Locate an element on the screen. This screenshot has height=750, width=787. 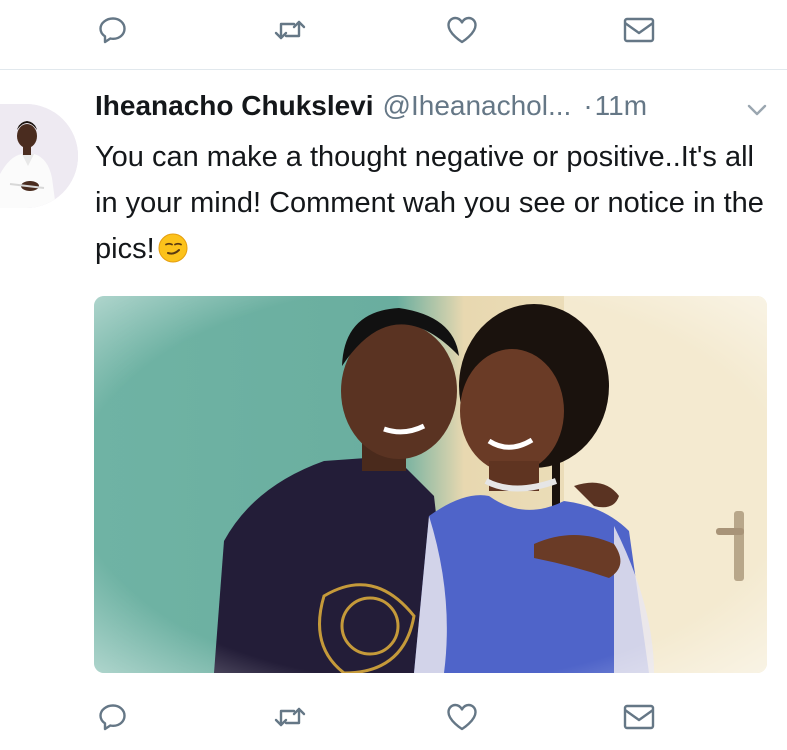
avatar is located at coordinates (39, 156).